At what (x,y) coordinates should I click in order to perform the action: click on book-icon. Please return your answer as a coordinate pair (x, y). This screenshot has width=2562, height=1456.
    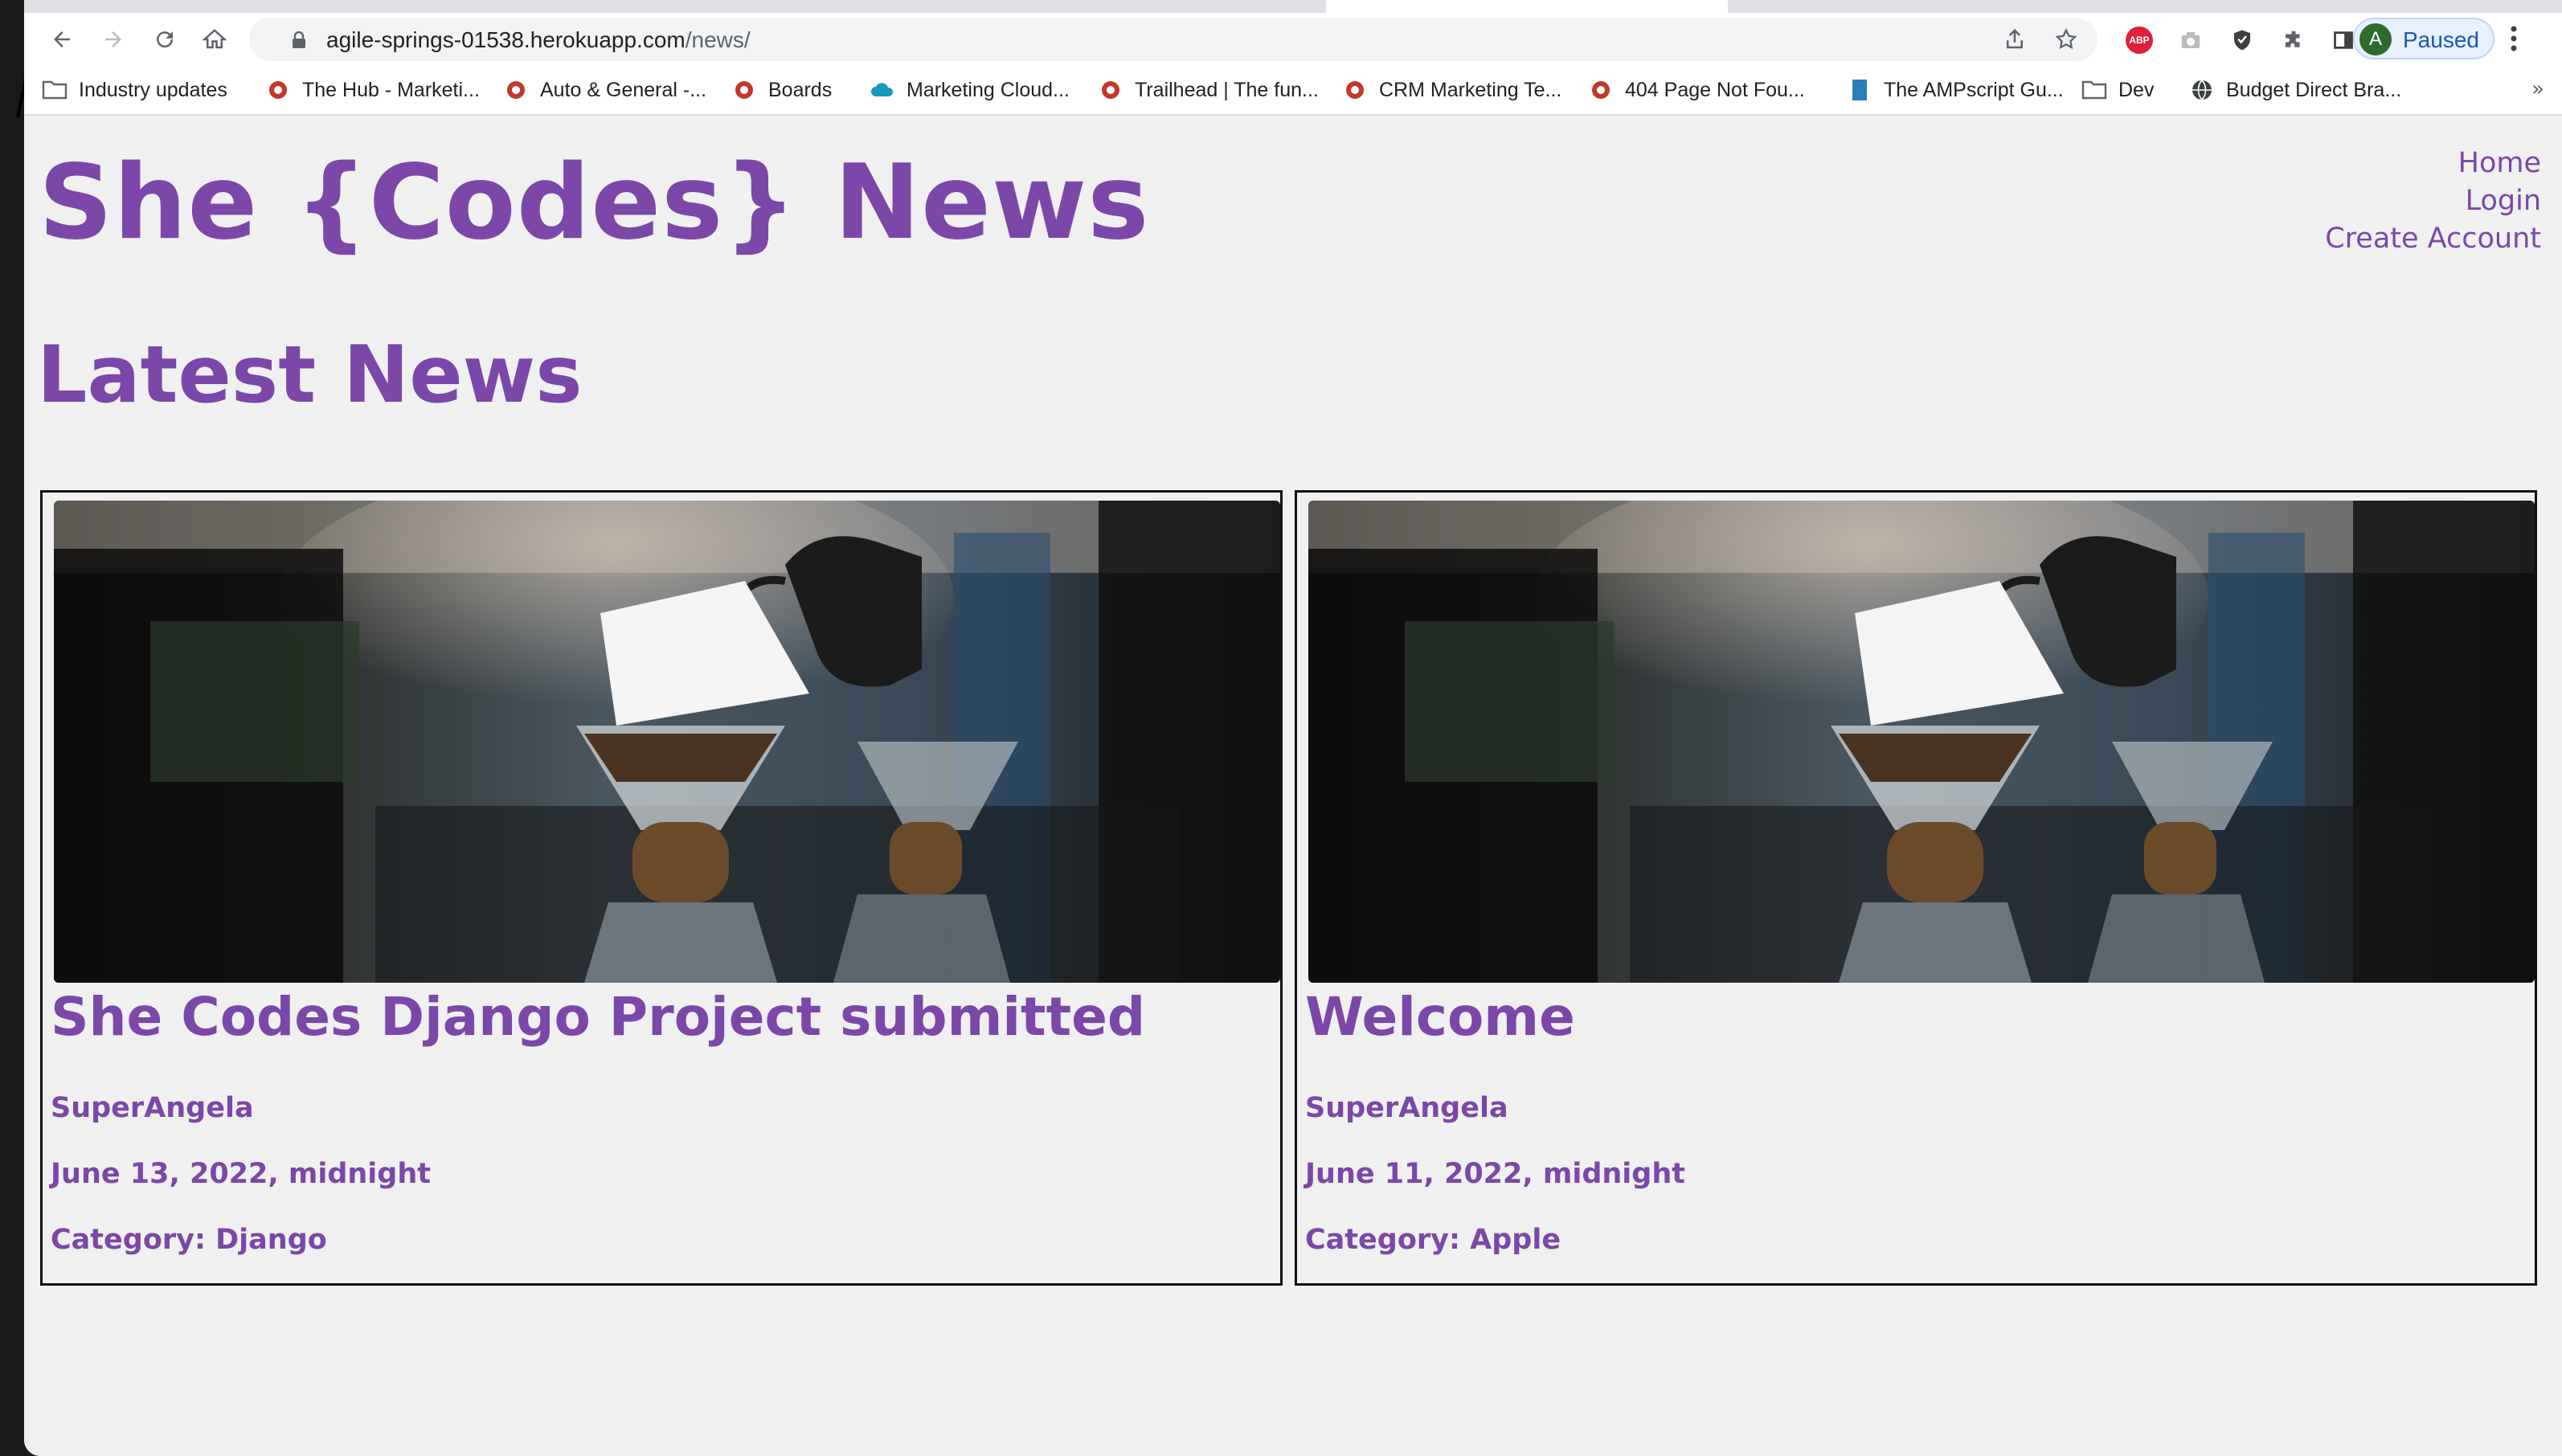
    Looking at the image, I should click on (1860, 90).